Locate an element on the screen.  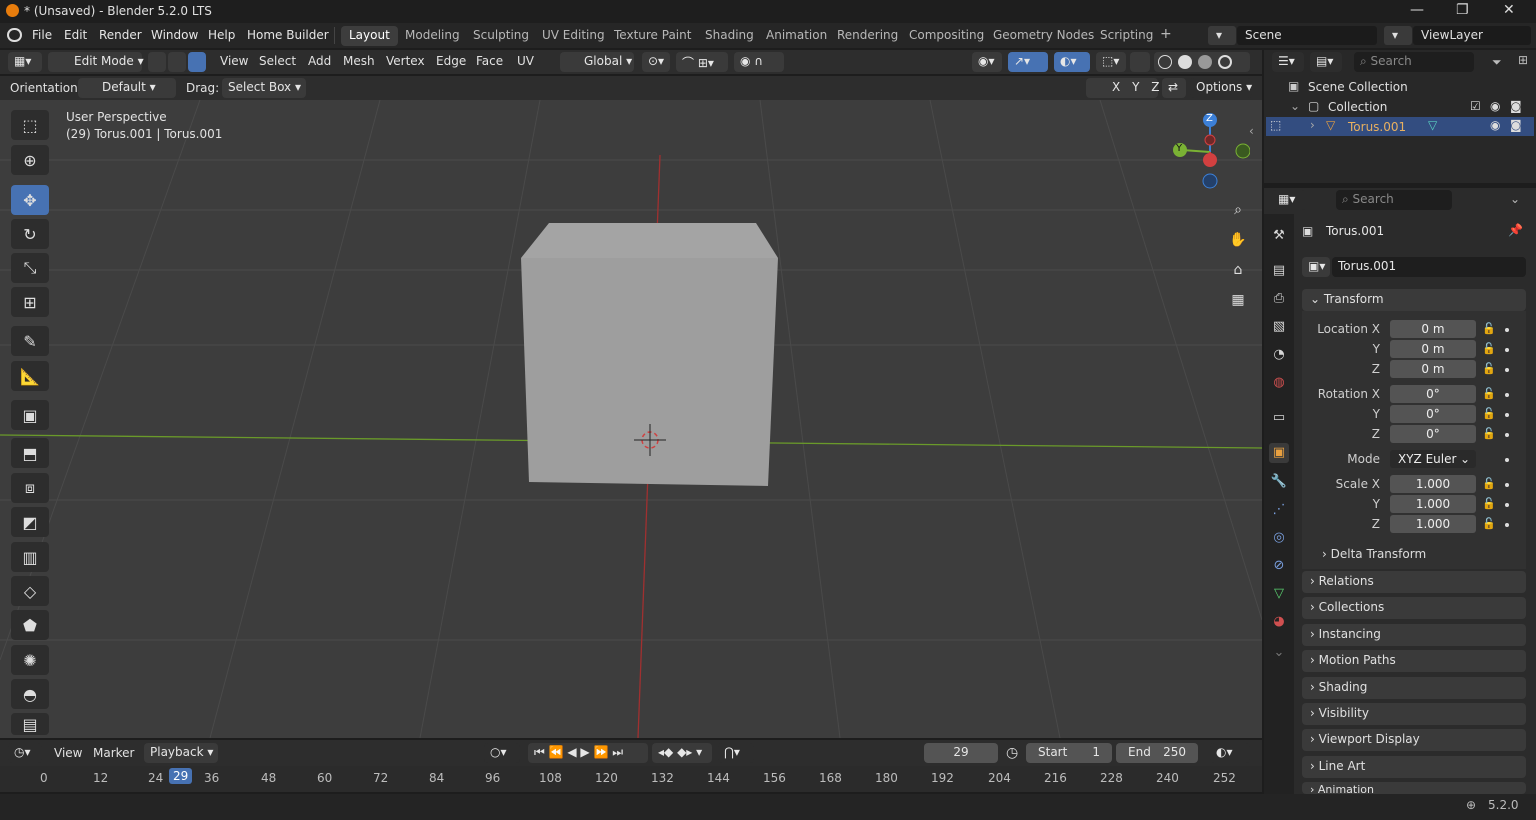
mirror-y: Y is located at coordinates (1135, 87).